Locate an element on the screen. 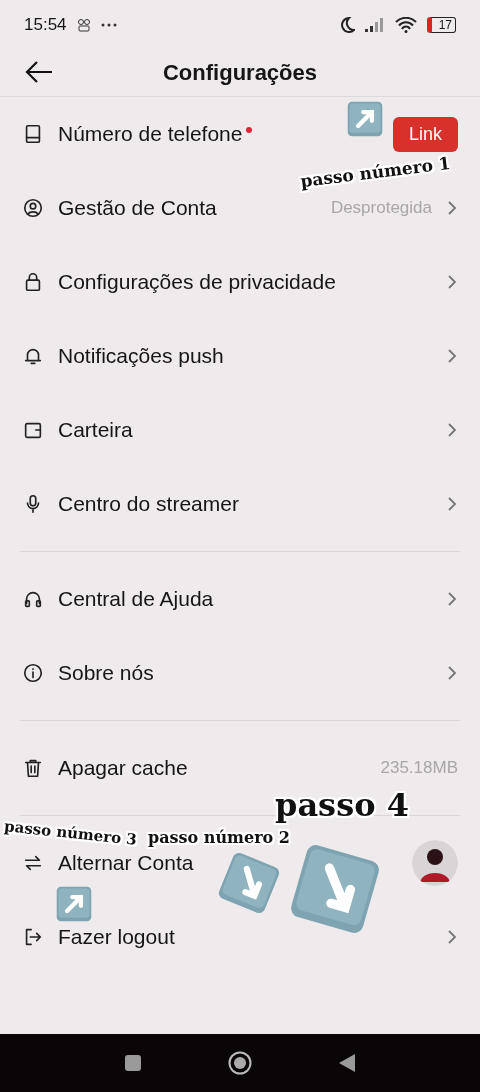  page-title: Configurações is located at coordinates (240, 73).